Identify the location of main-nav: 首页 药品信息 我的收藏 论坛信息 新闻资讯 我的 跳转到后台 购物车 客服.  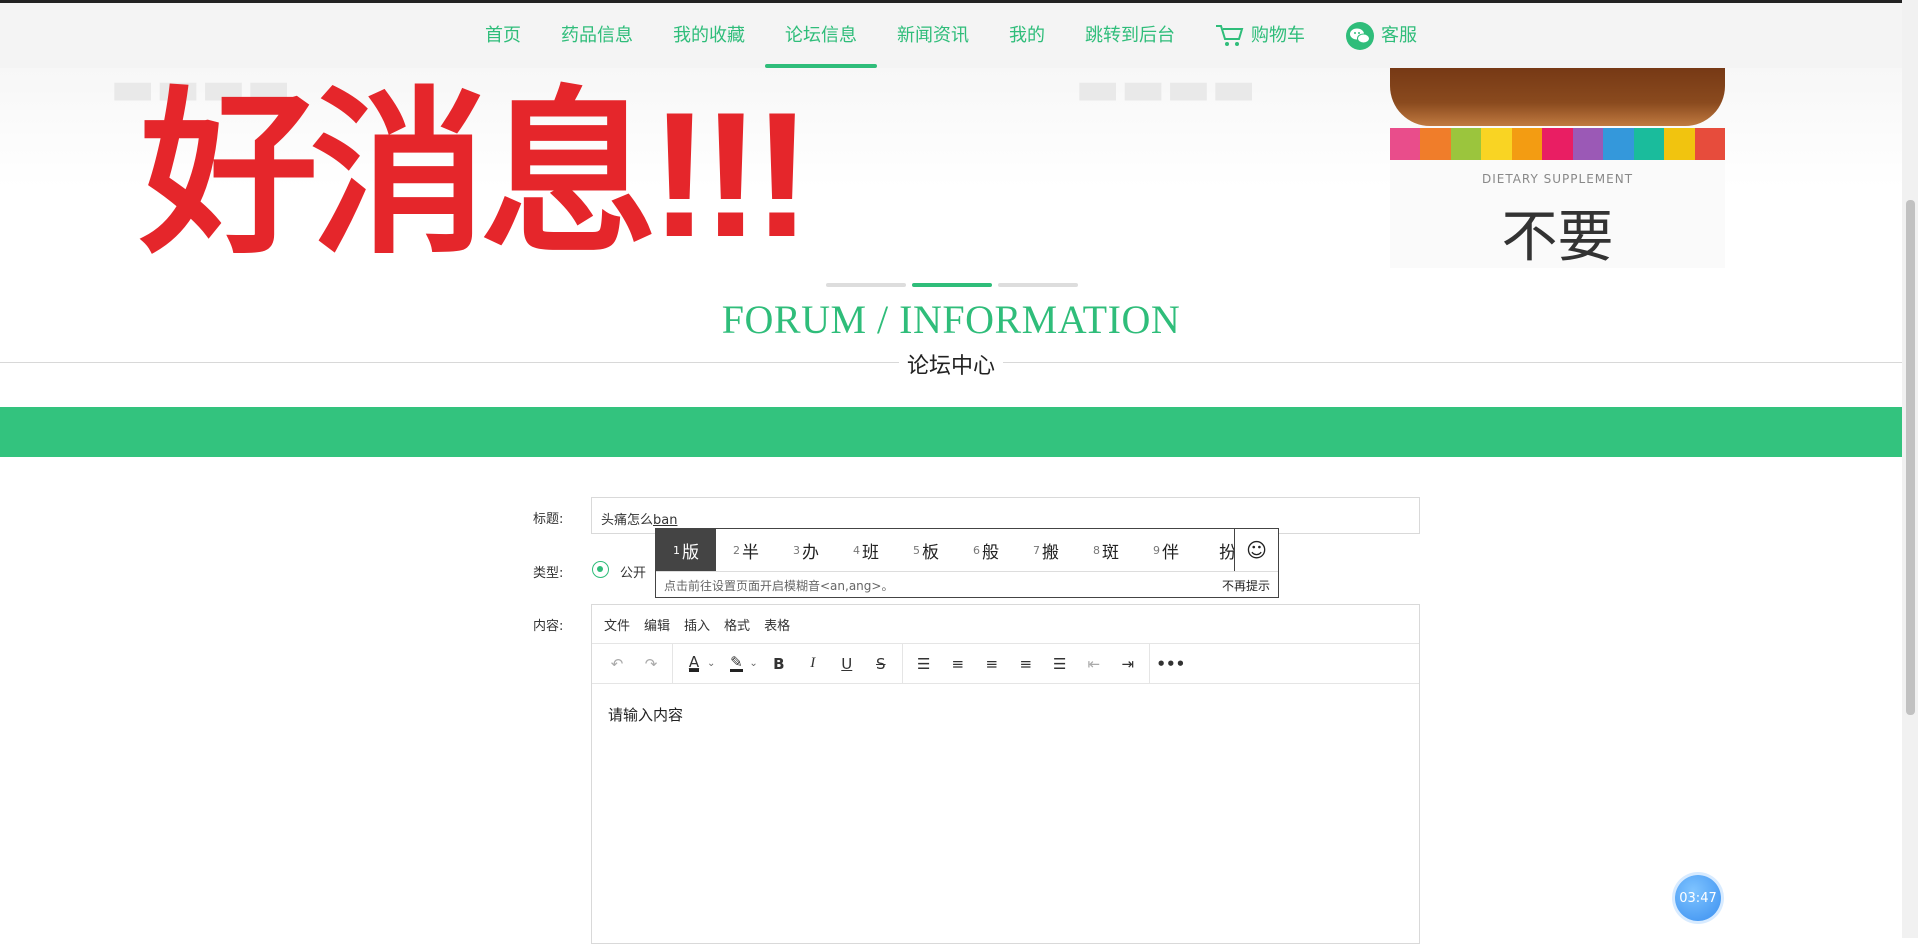
(951, 35).